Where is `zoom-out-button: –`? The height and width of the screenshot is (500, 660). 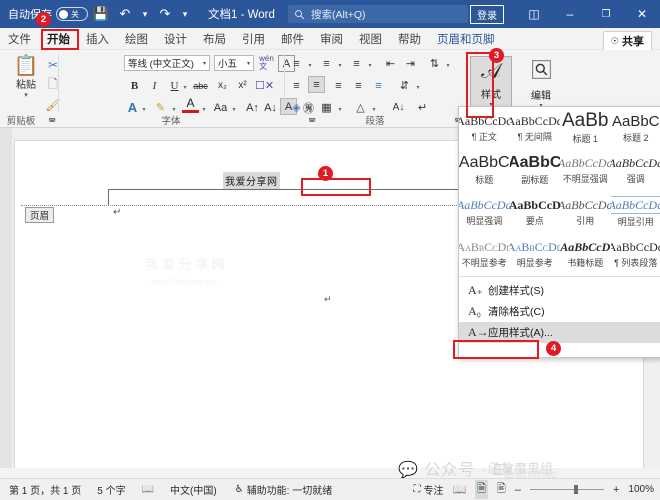
zoom-out-button: – is located at coordinates (518, 490).